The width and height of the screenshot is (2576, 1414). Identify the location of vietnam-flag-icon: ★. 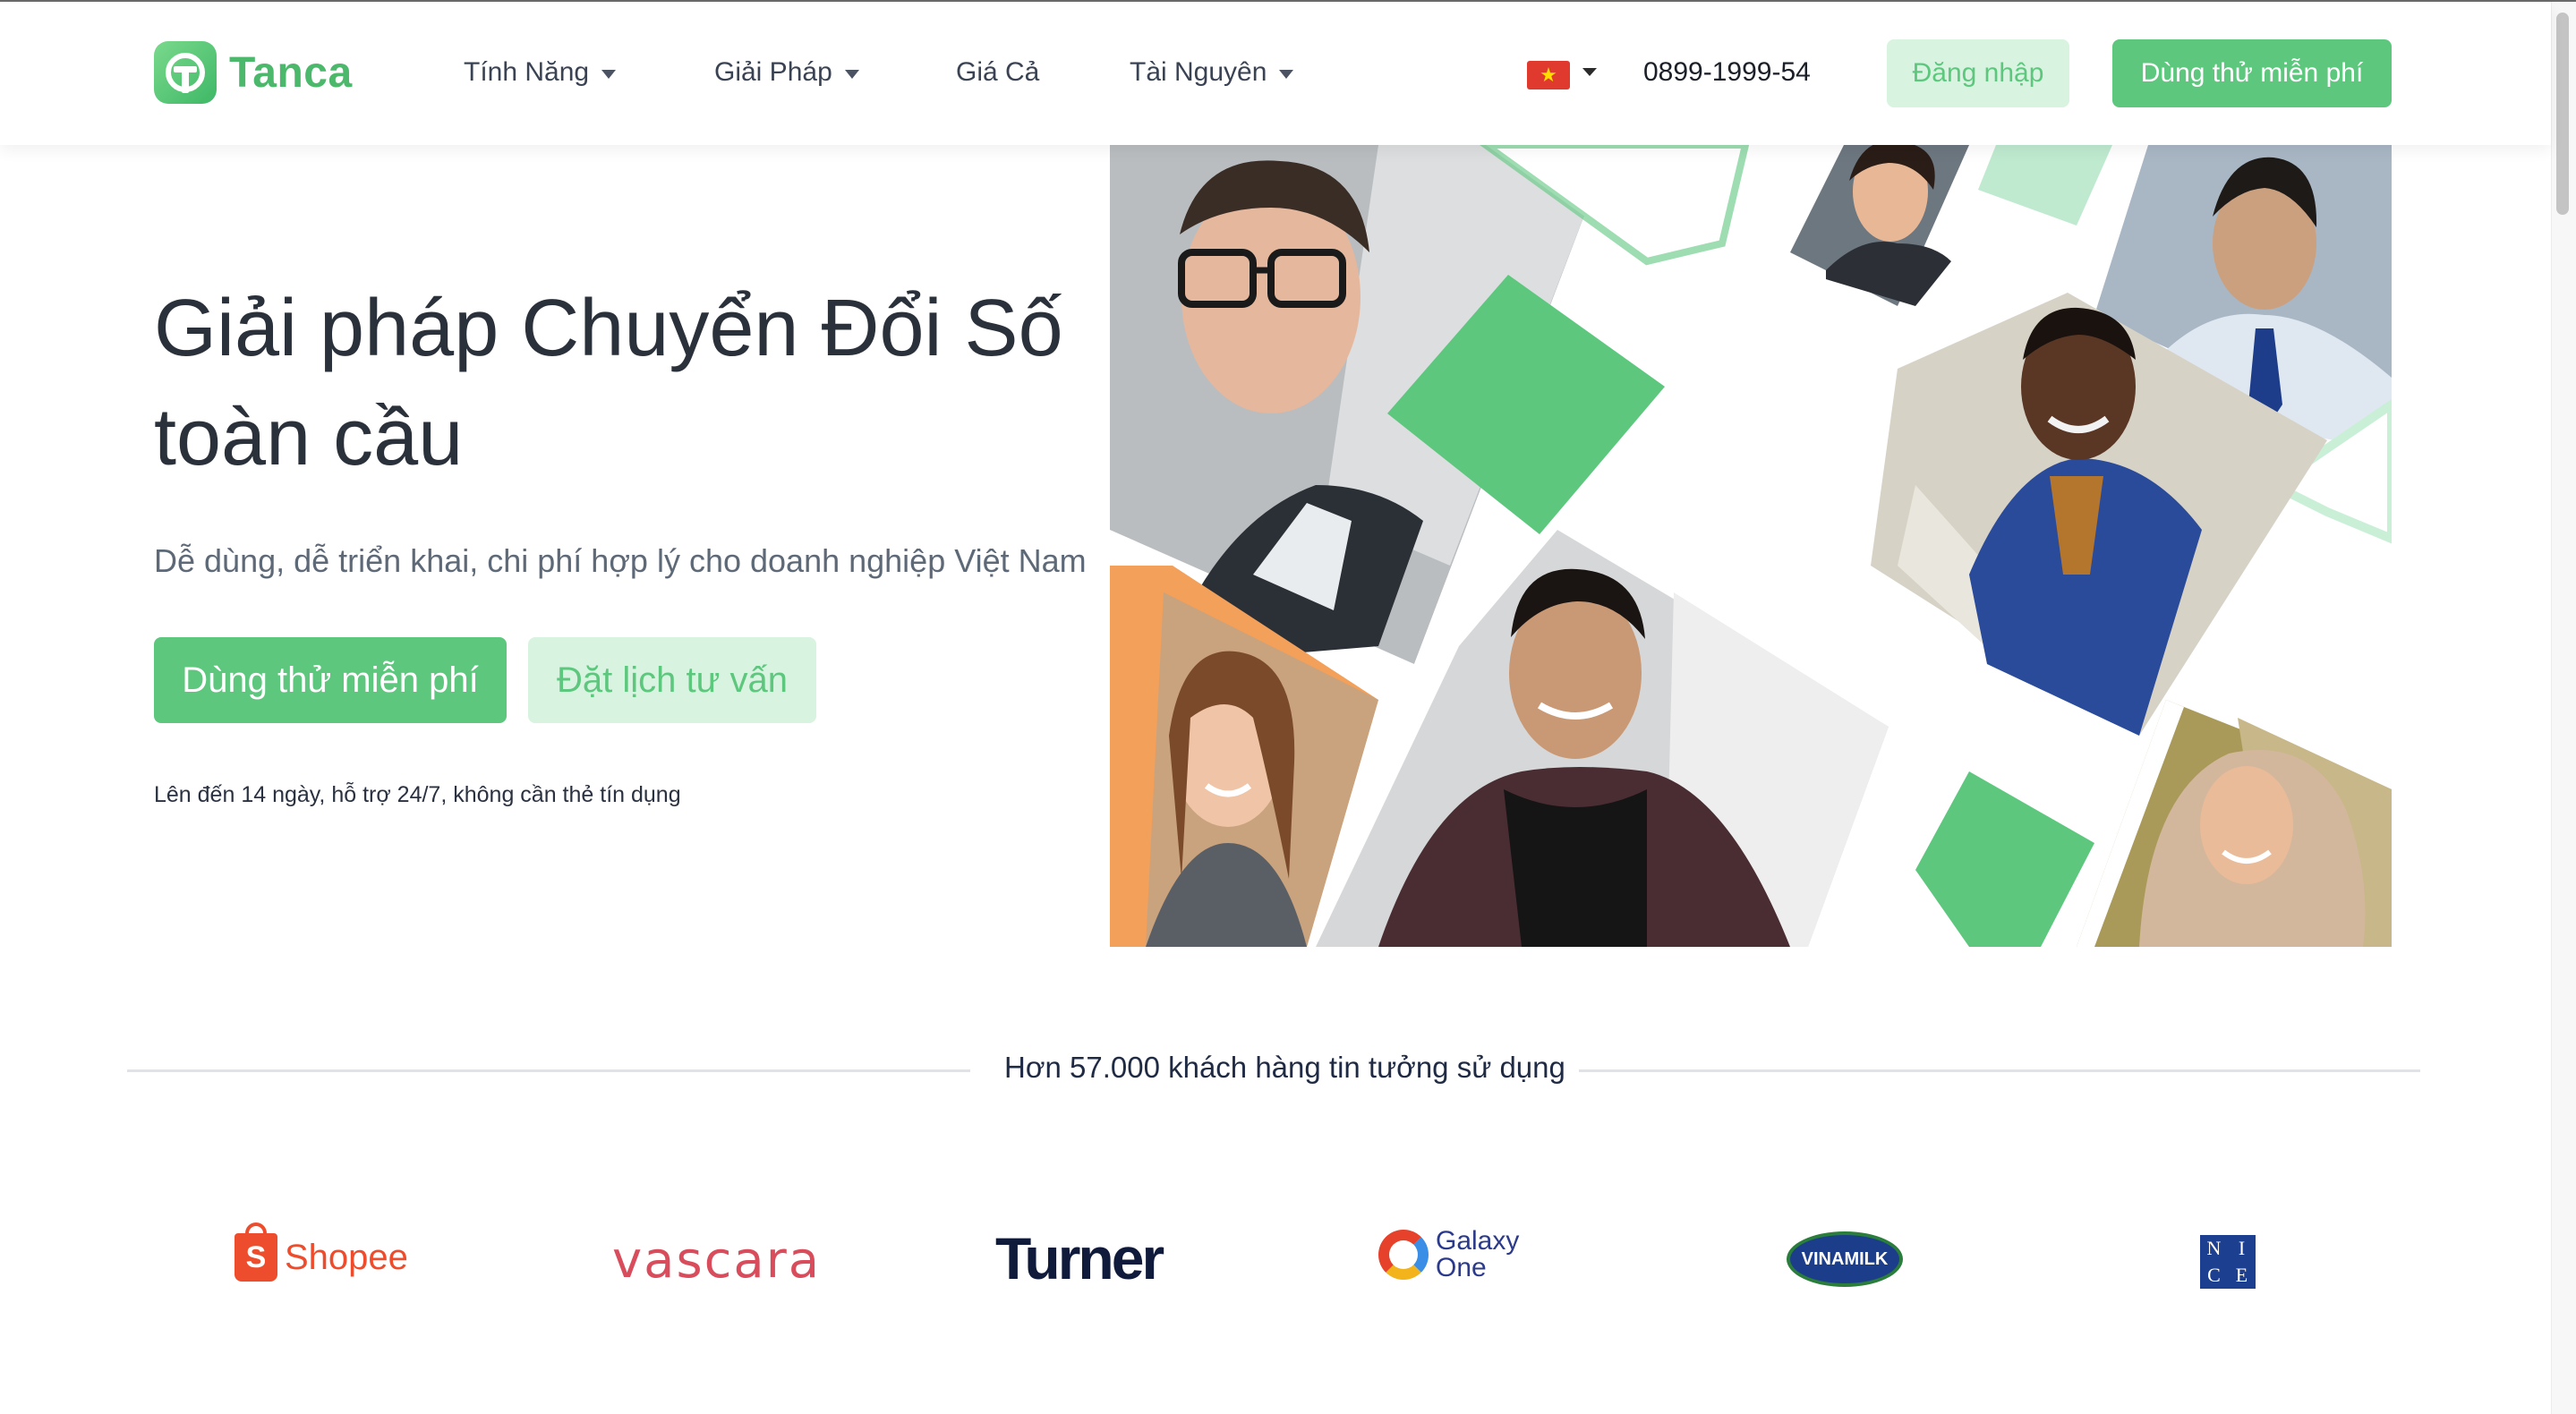
(1548, 75).